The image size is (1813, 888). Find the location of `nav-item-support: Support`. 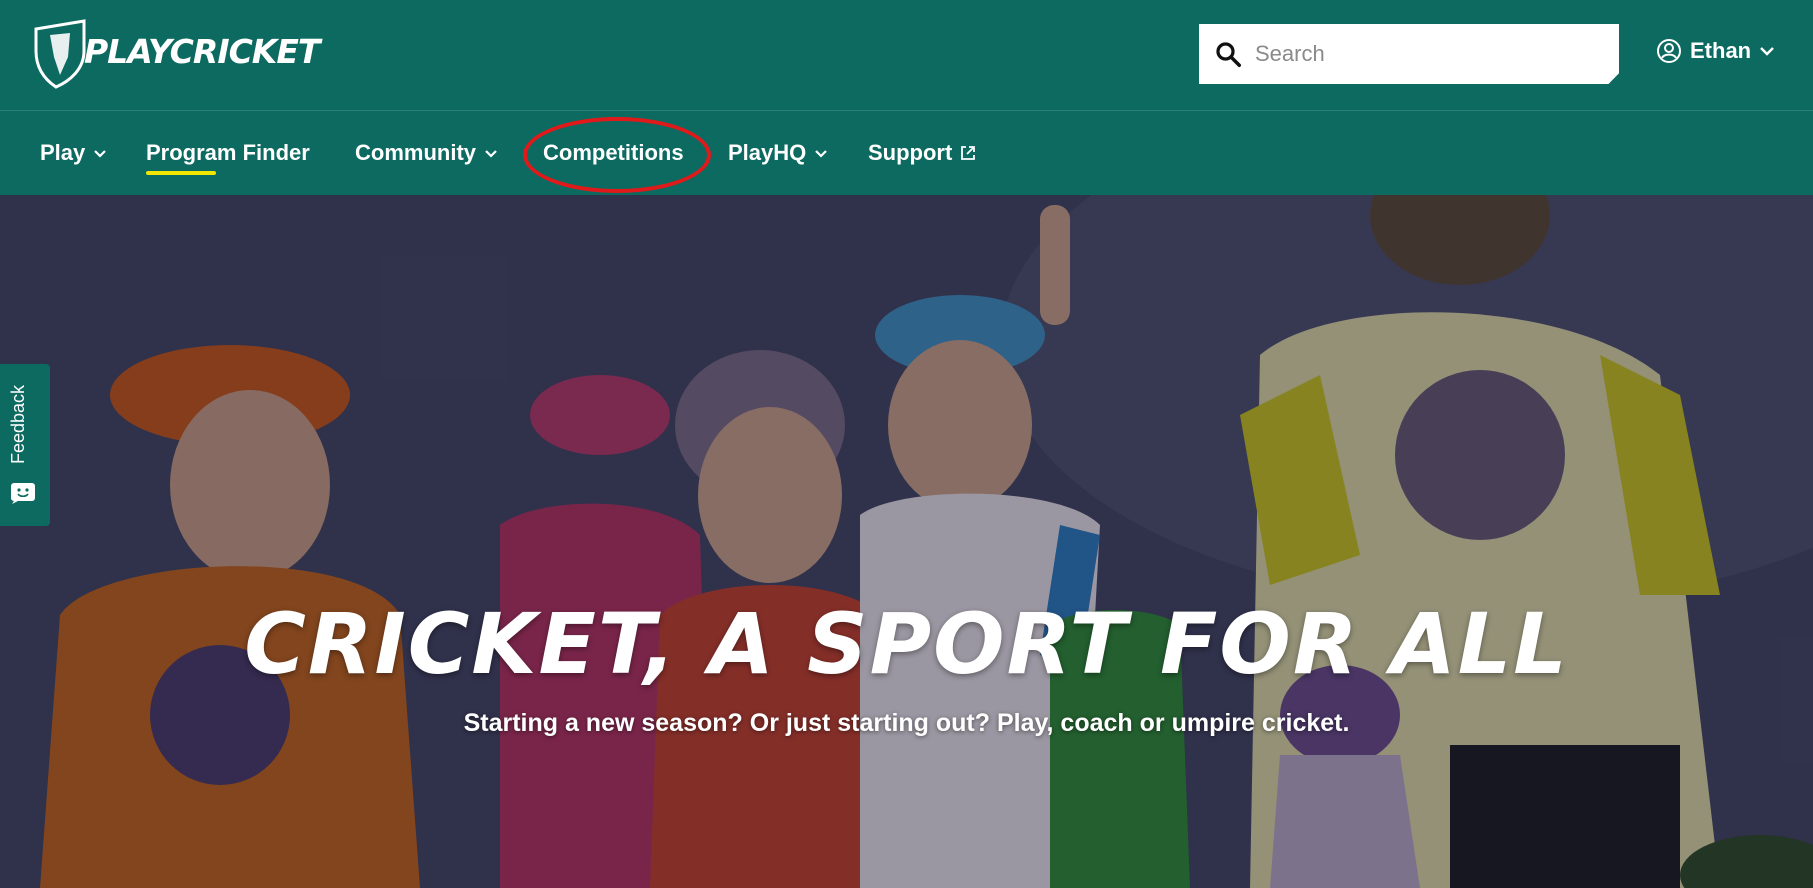

nav-item-support: Support is located at coordinates (922, 153).